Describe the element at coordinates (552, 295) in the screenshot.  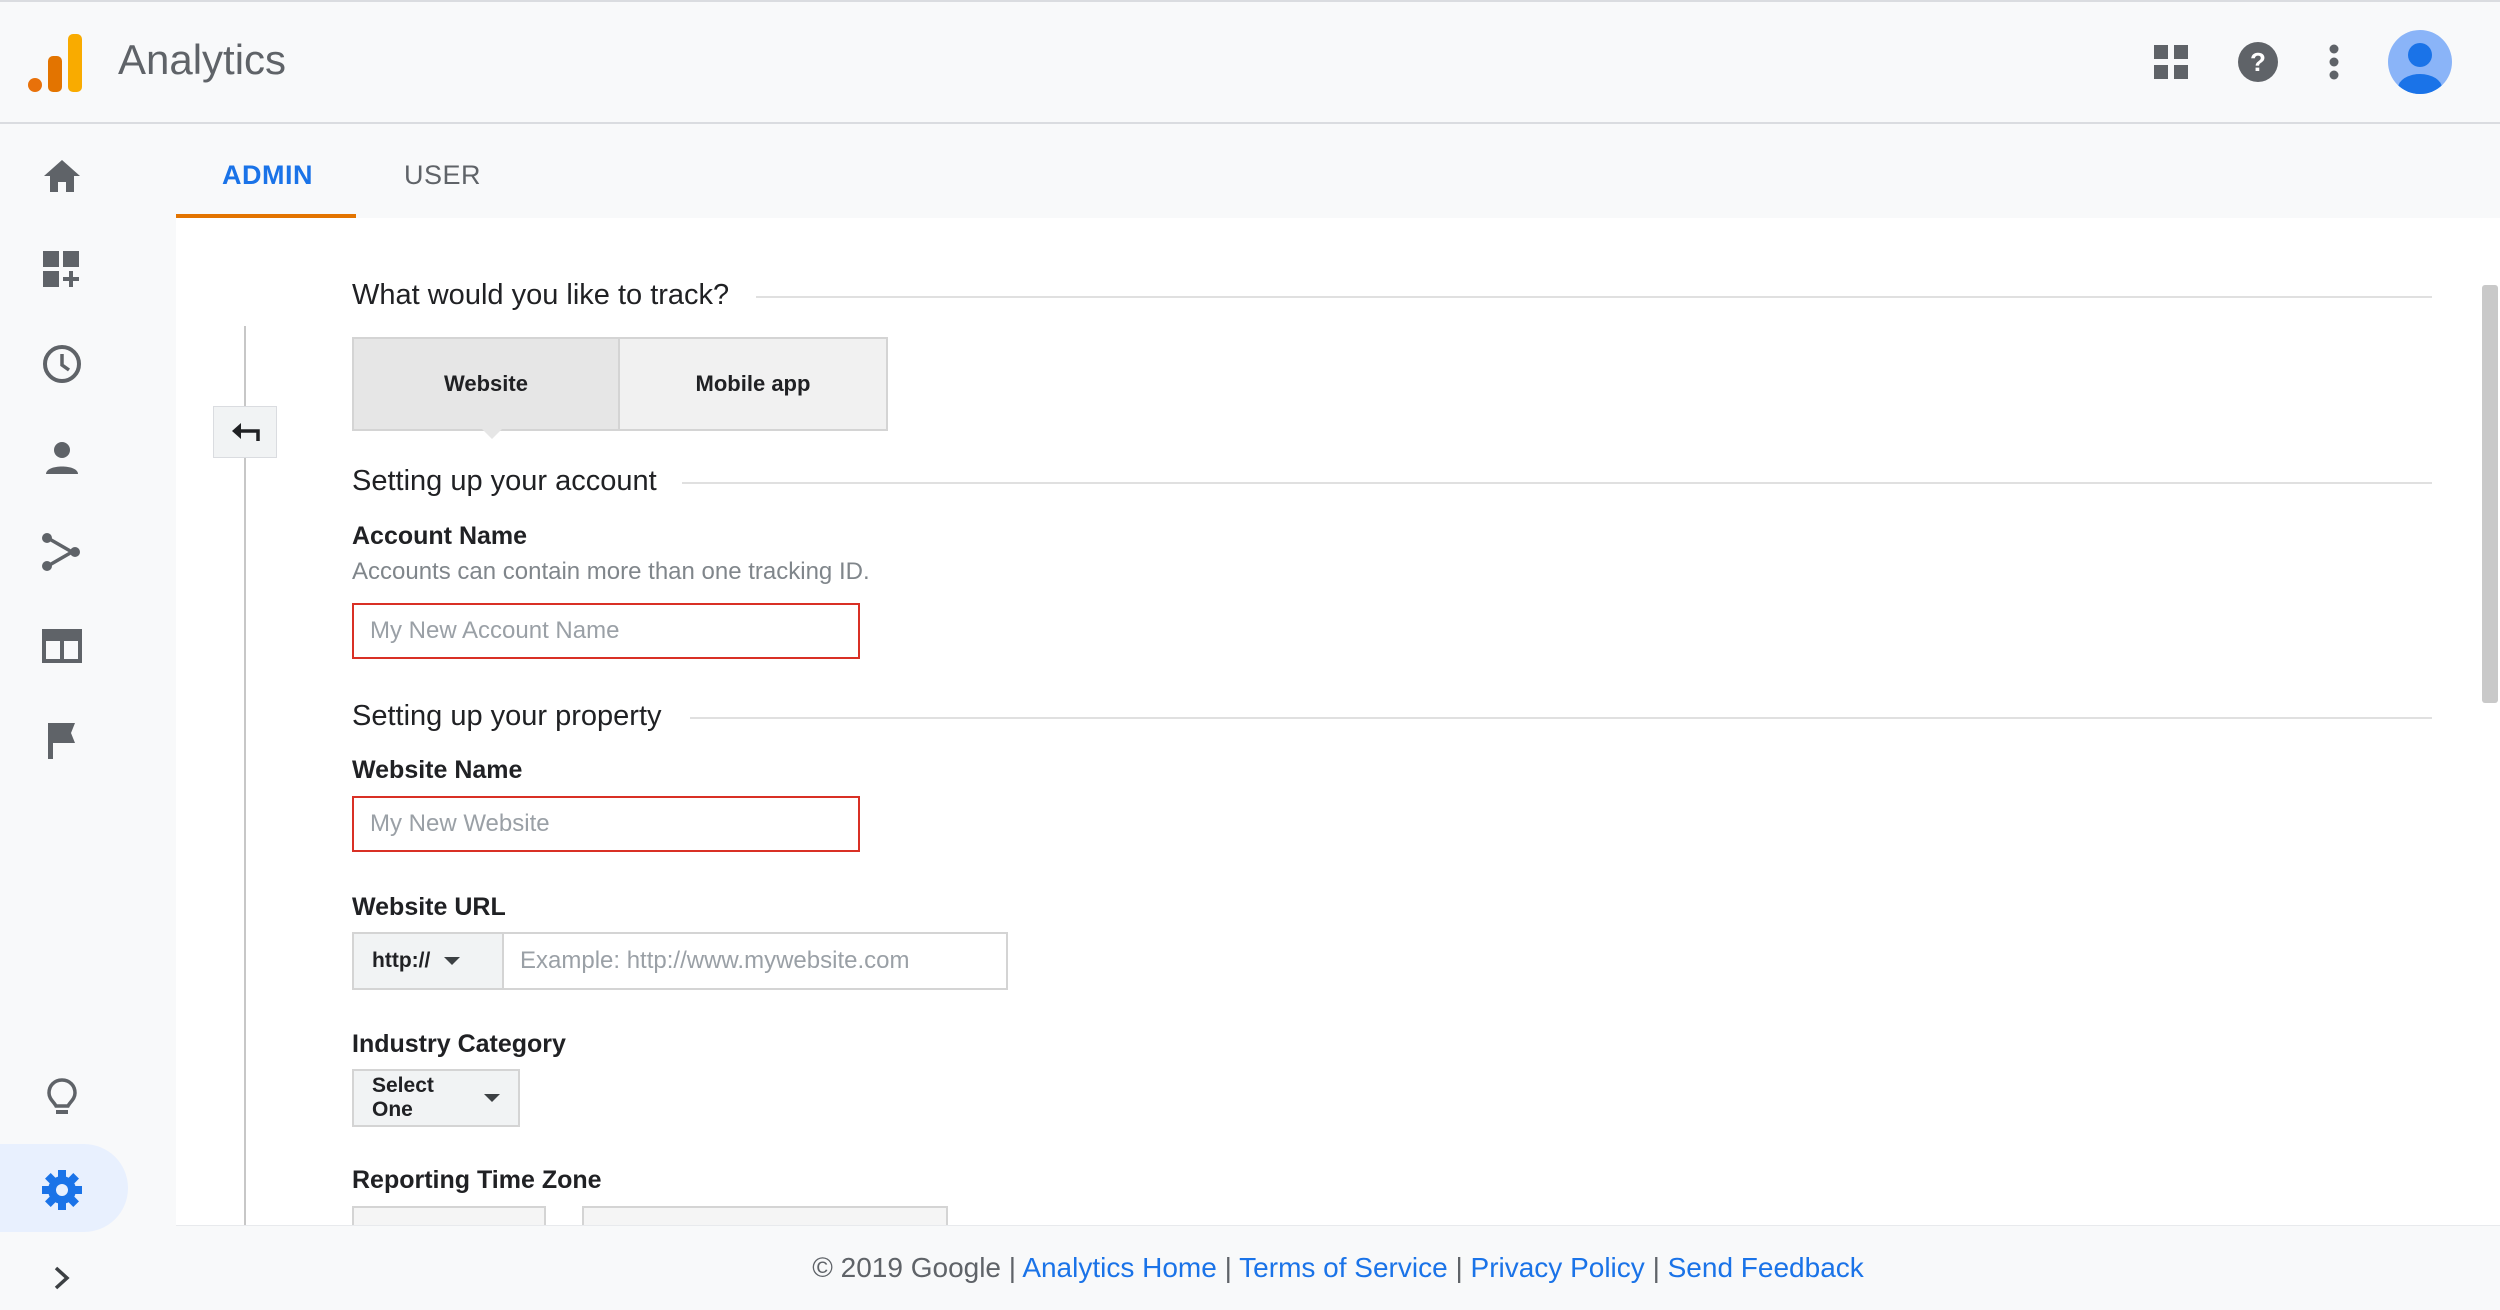
I see `track-section-title: What would you like to track?` at that location.